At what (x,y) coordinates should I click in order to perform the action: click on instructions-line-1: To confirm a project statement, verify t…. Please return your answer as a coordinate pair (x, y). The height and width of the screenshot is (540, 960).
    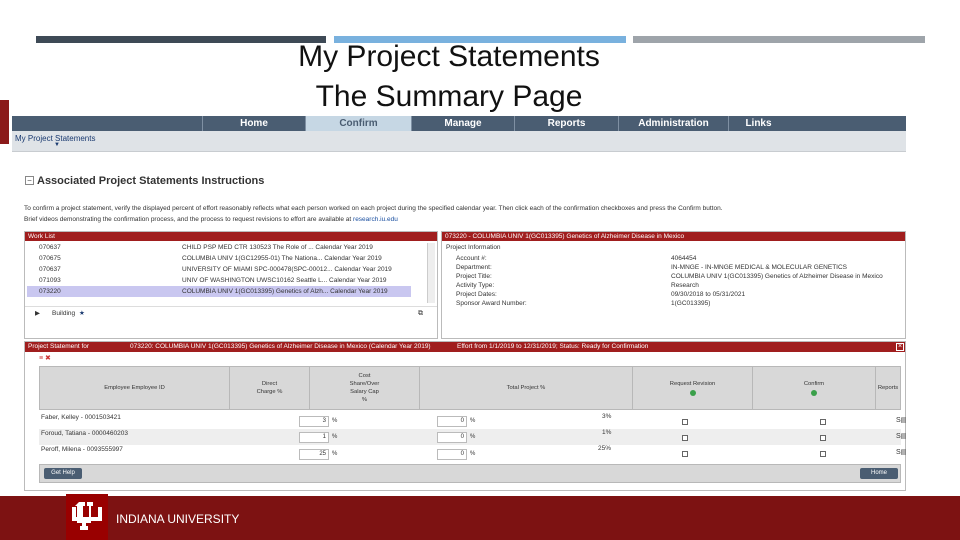
    Looking at the image, I should click on (373, 208).